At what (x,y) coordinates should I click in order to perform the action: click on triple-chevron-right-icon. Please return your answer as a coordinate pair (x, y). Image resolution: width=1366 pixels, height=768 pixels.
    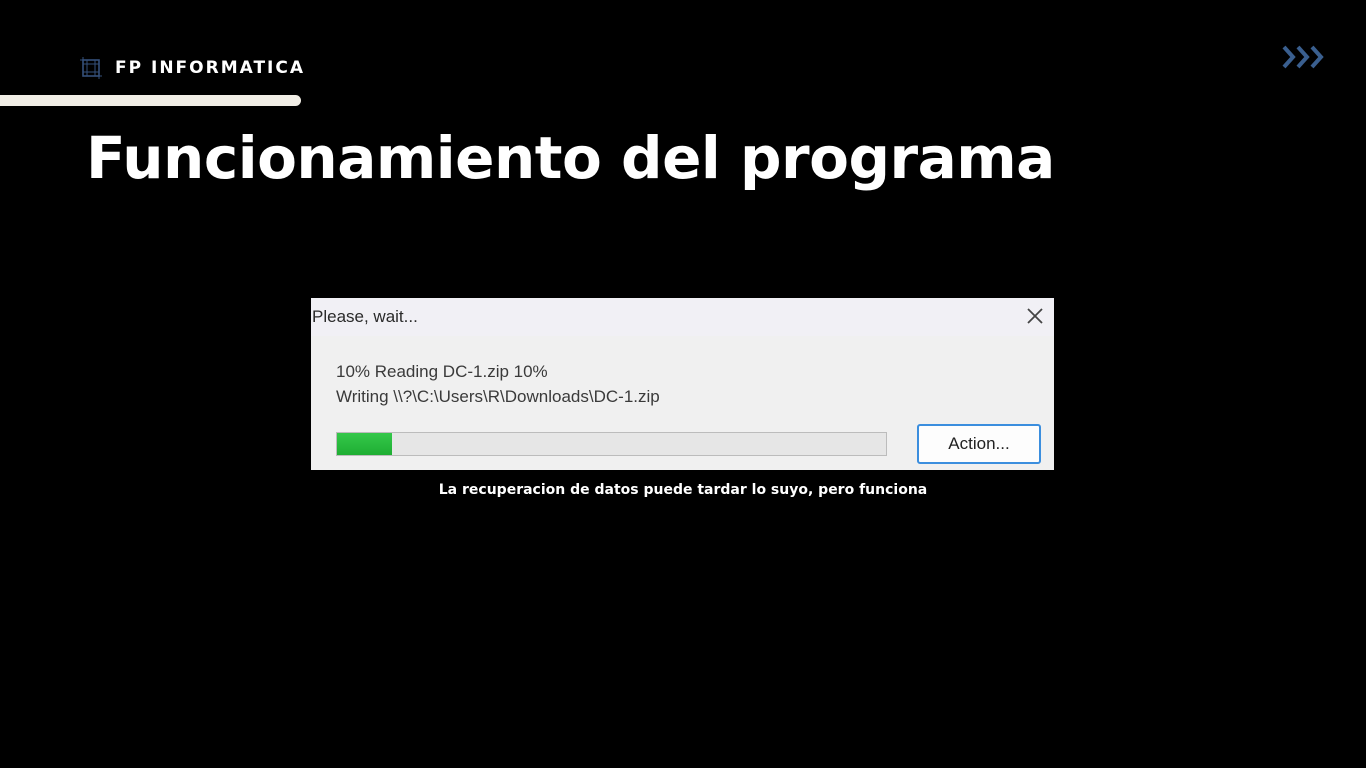
    Looking at the image, I should click on (1303, 57).